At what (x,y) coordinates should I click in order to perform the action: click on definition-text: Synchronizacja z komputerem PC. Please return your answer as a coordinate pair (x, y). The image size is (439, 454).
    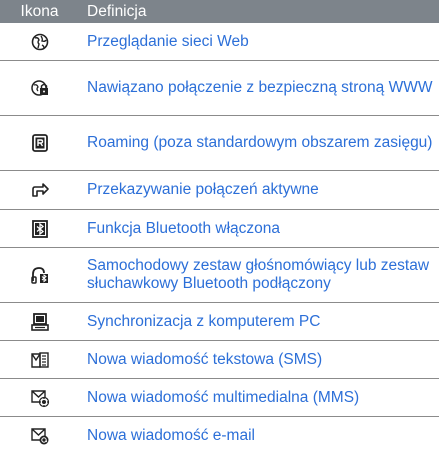
    Looking at the image, I should click on (204, 321).